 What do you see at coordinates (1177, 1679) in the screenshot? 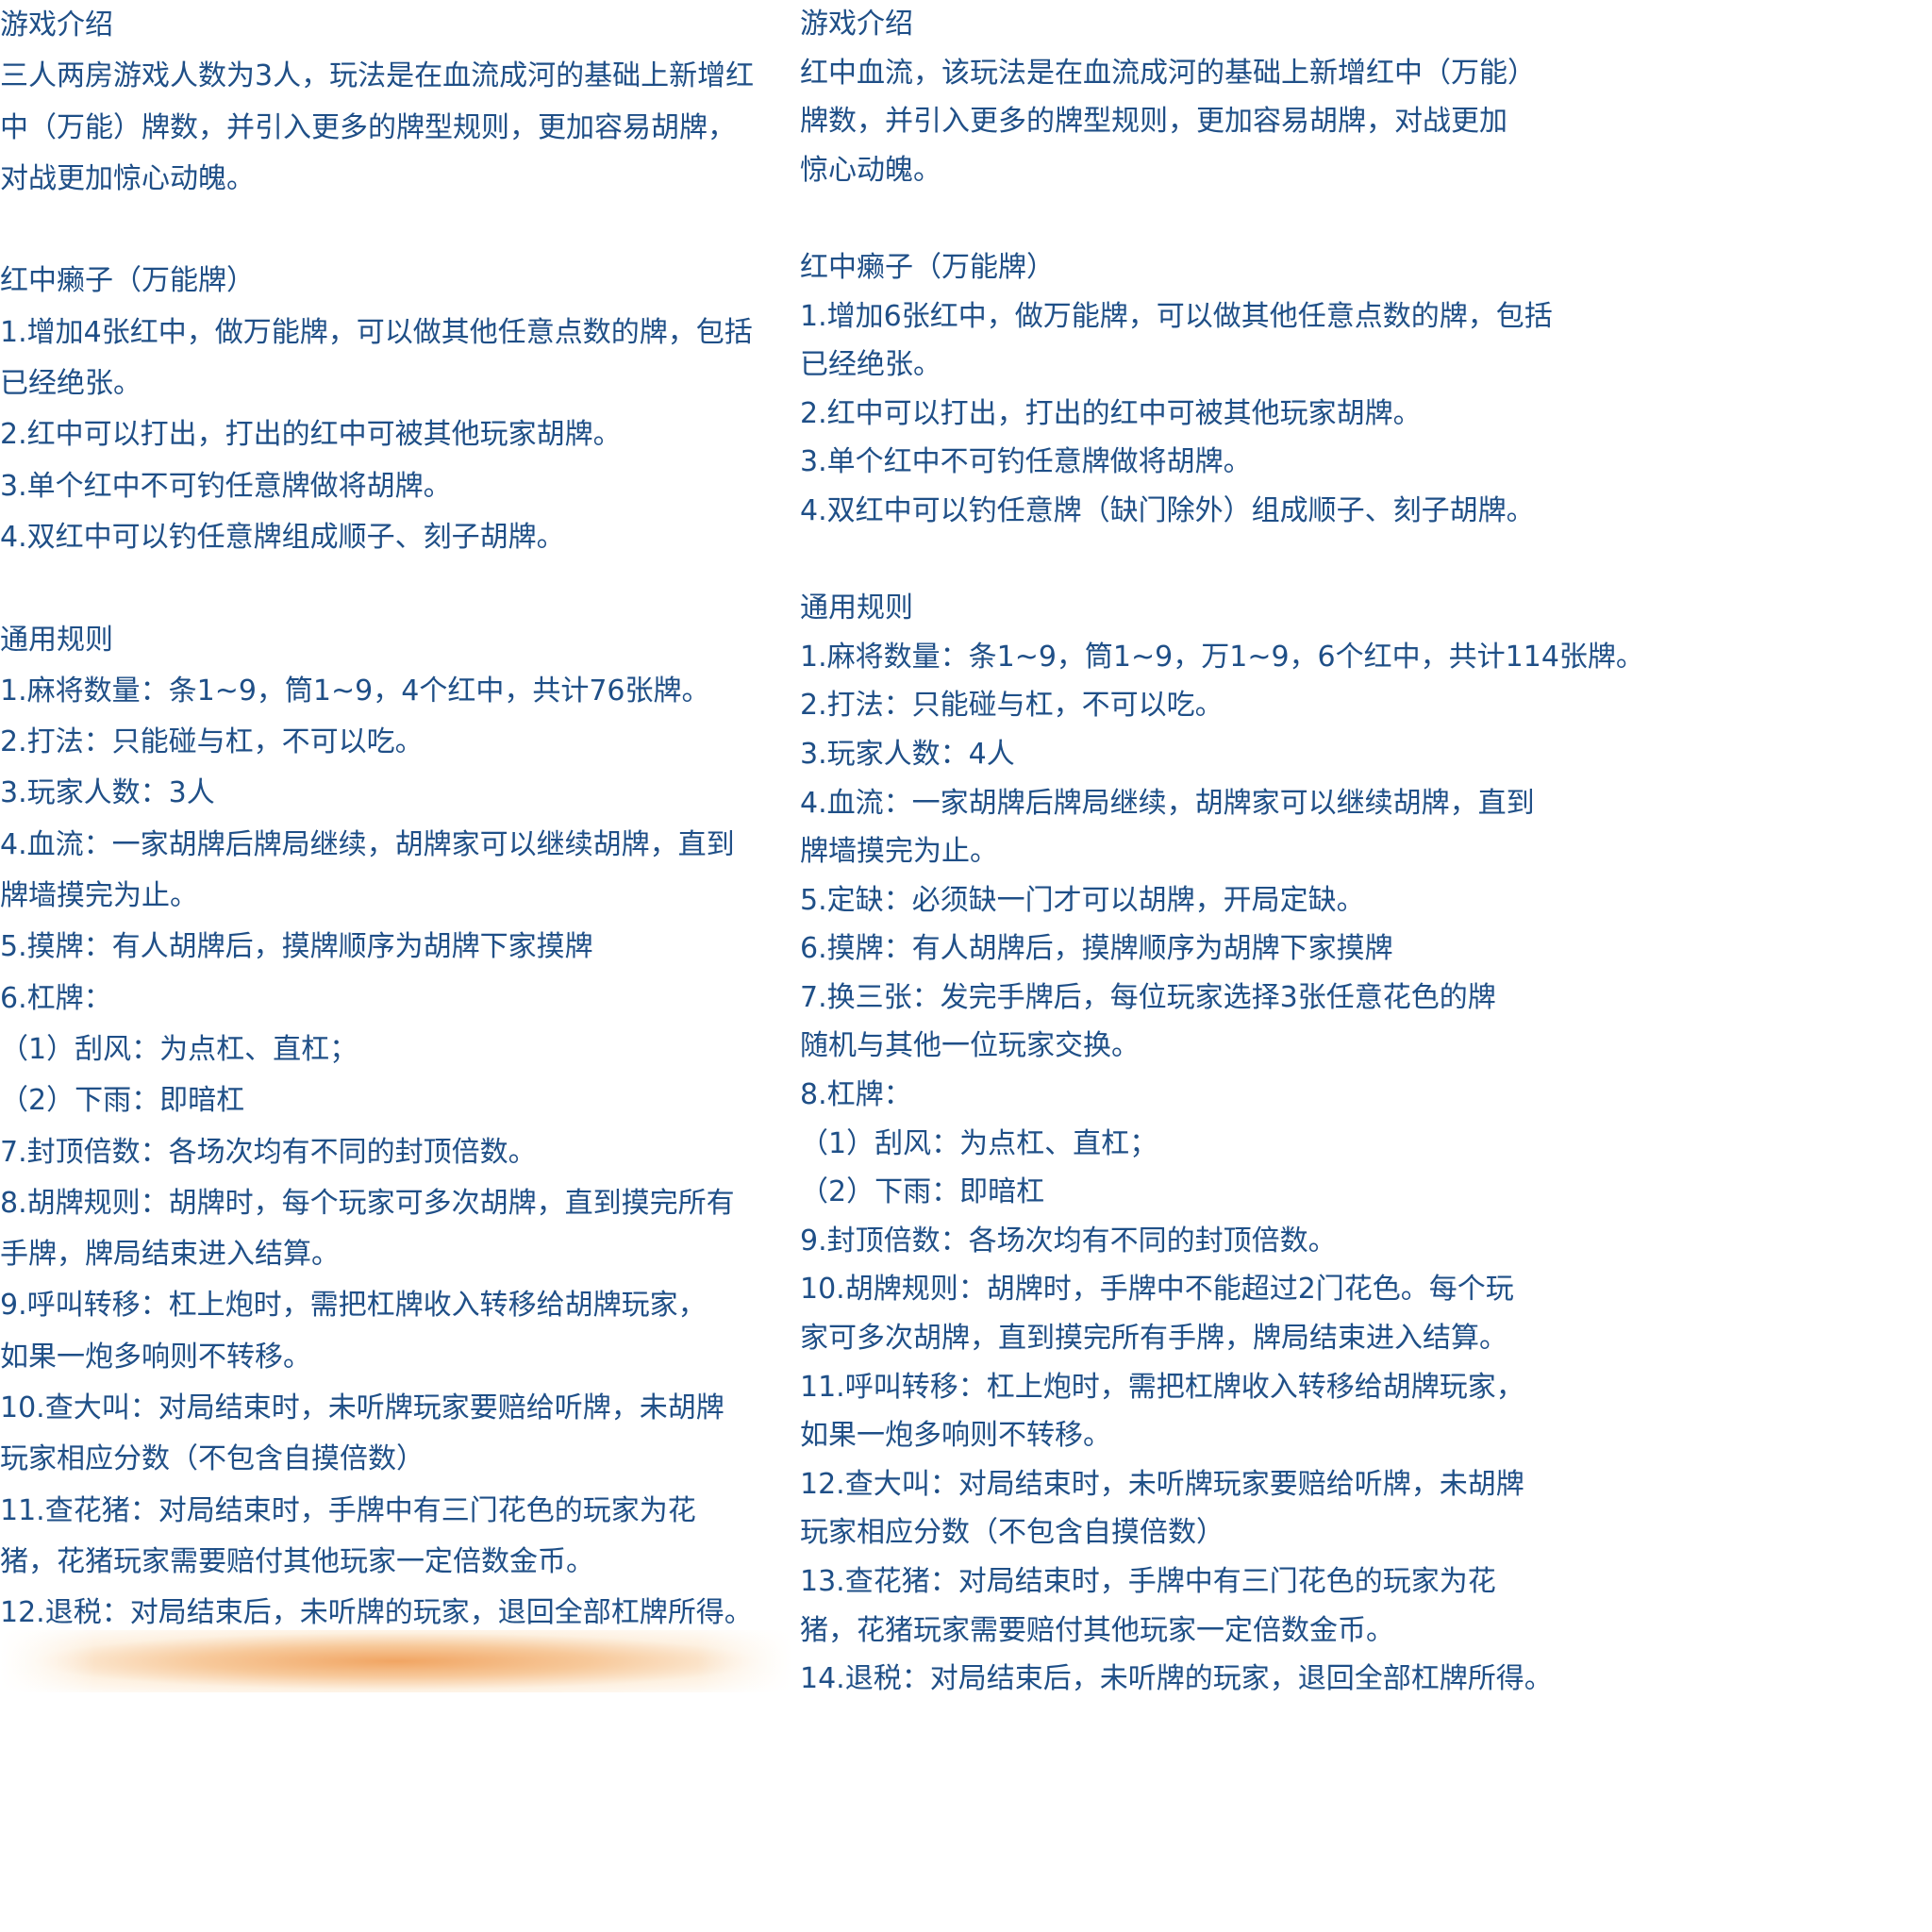
I see `rule-text-line: 14.退税：对局结束后，未听牌的玩家，退回全部杠牌所得。` at bounding box center [1177, 1679].